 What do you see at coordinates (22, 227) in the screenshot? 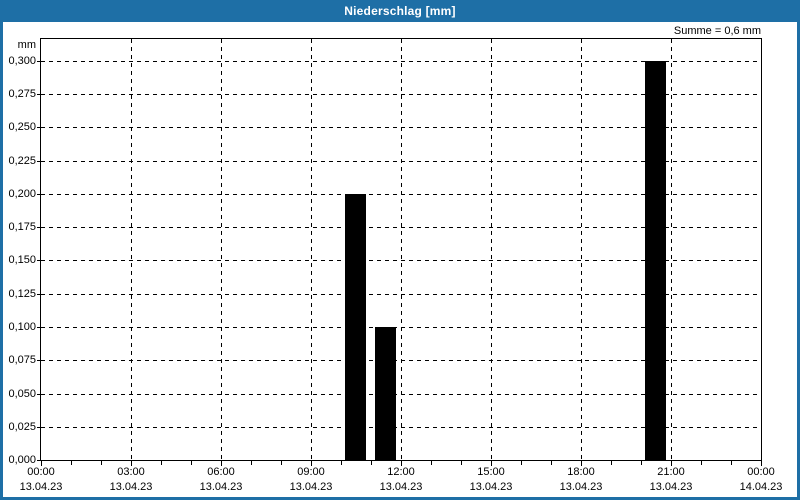
I see `y-tick-label: 0,175` at bounding box center [22, 227].